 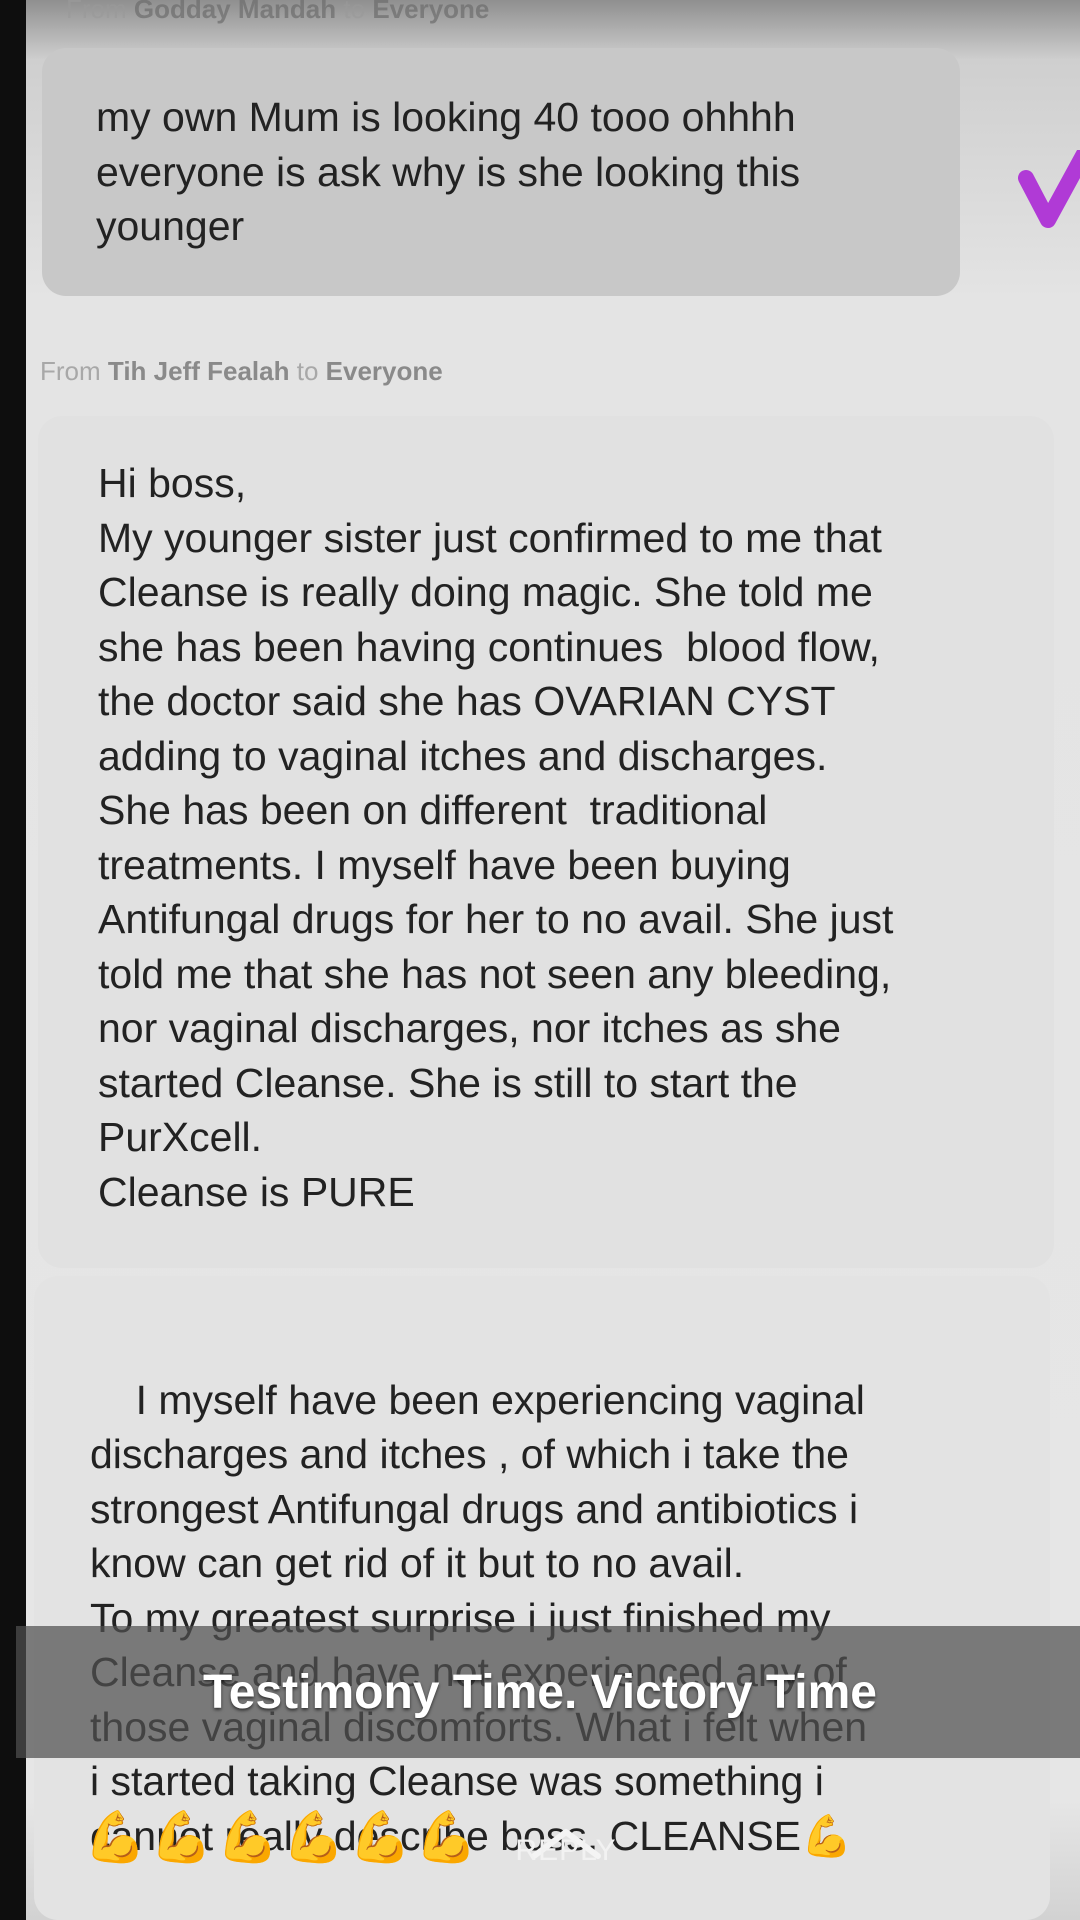 I want to click on message-2-sender-line: From Tih Jeff Fealah to Everyone, so click(x=241, y=371).